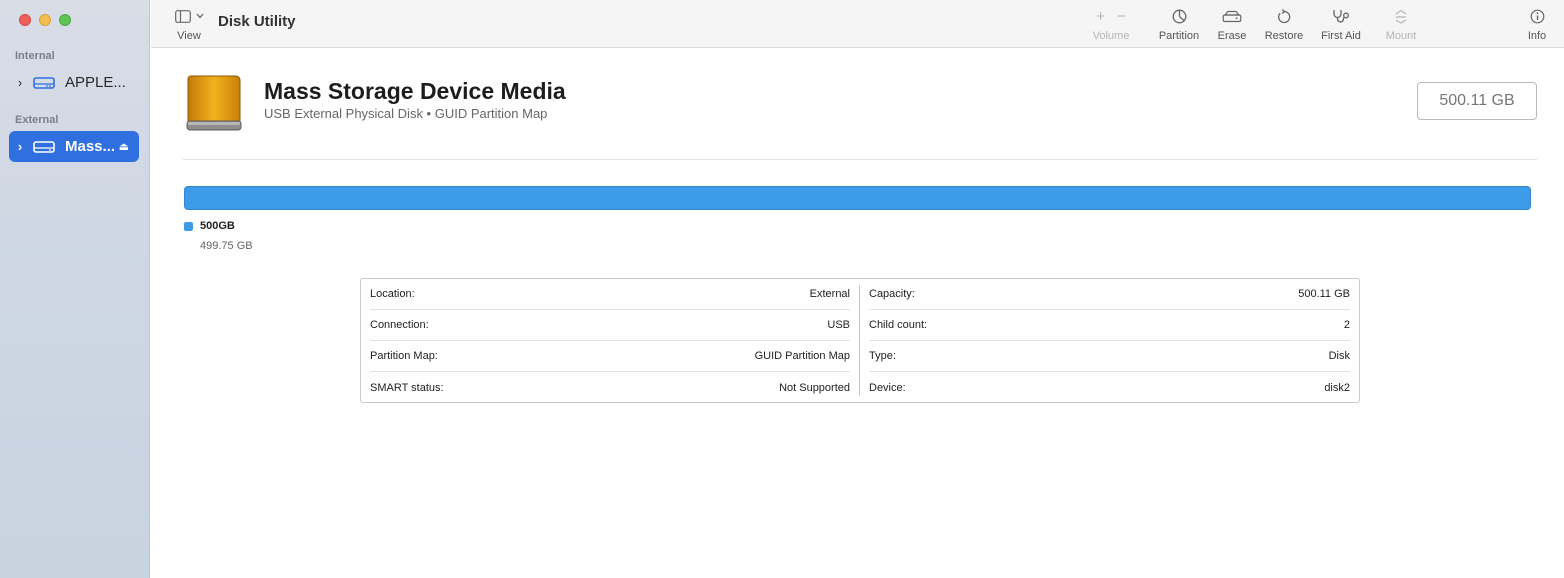 The width and height of the screenshot is (1564, 578). I want to click on restore-button: Restore, so click(1284, 25).